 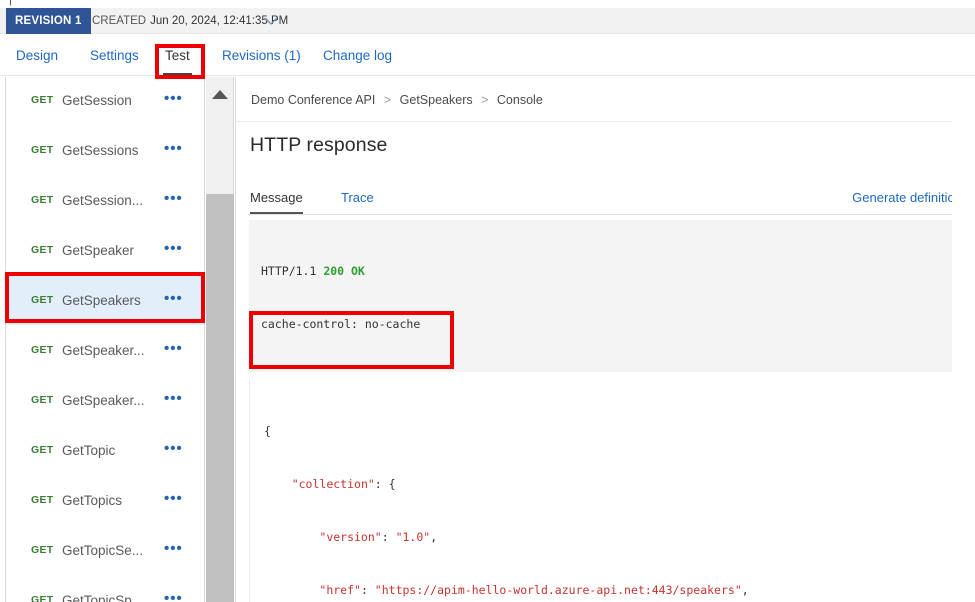 What do you see at coordinates (105, 588) in the screenshot?
I see `operation-row-gettopicsp: GET GetTopicSp... •••` at bounding box center [105, 588].